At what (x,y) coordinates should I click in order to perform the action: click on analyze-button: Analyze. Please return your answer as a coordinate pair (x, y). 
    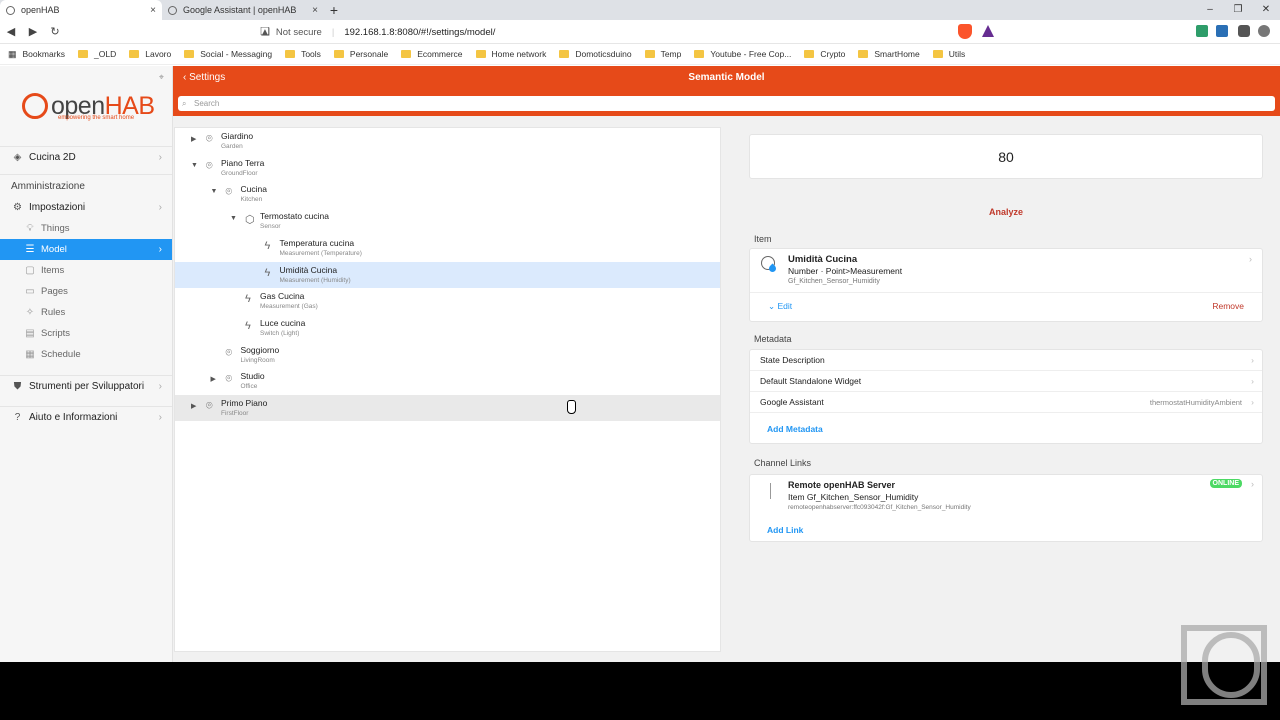
    Looking at the image, I should click on (1006, 212).